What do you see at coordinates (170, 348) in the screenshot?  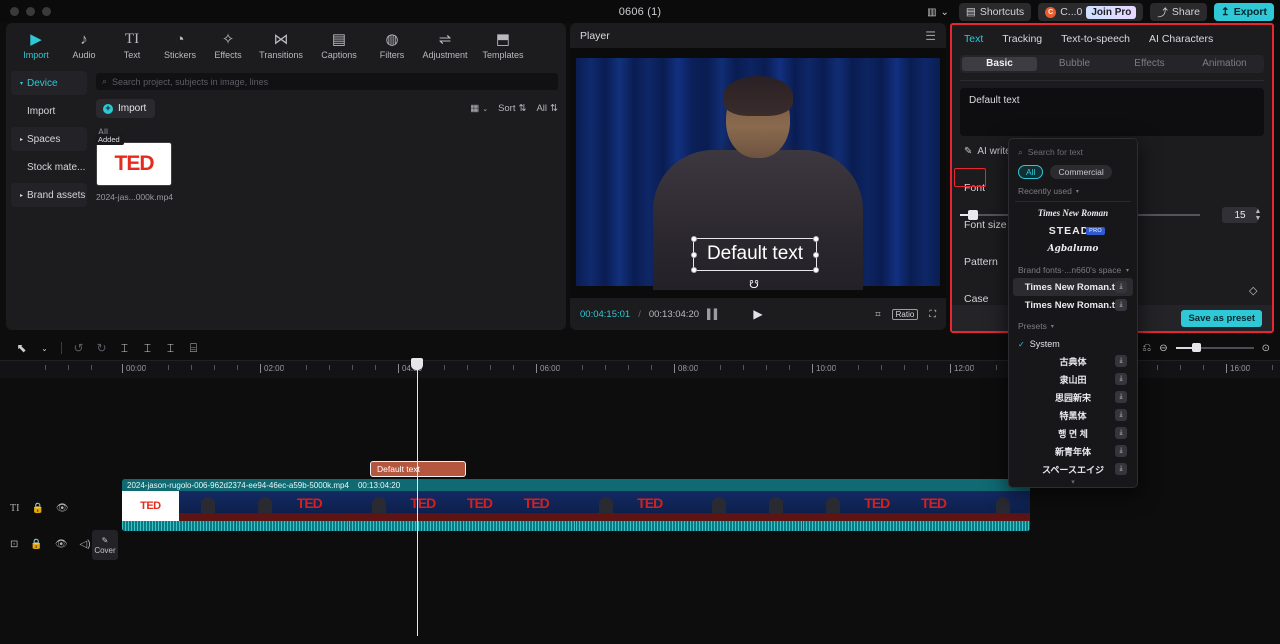 I see `trim-right-icon: ⌶` at bounding box center [170, 348].